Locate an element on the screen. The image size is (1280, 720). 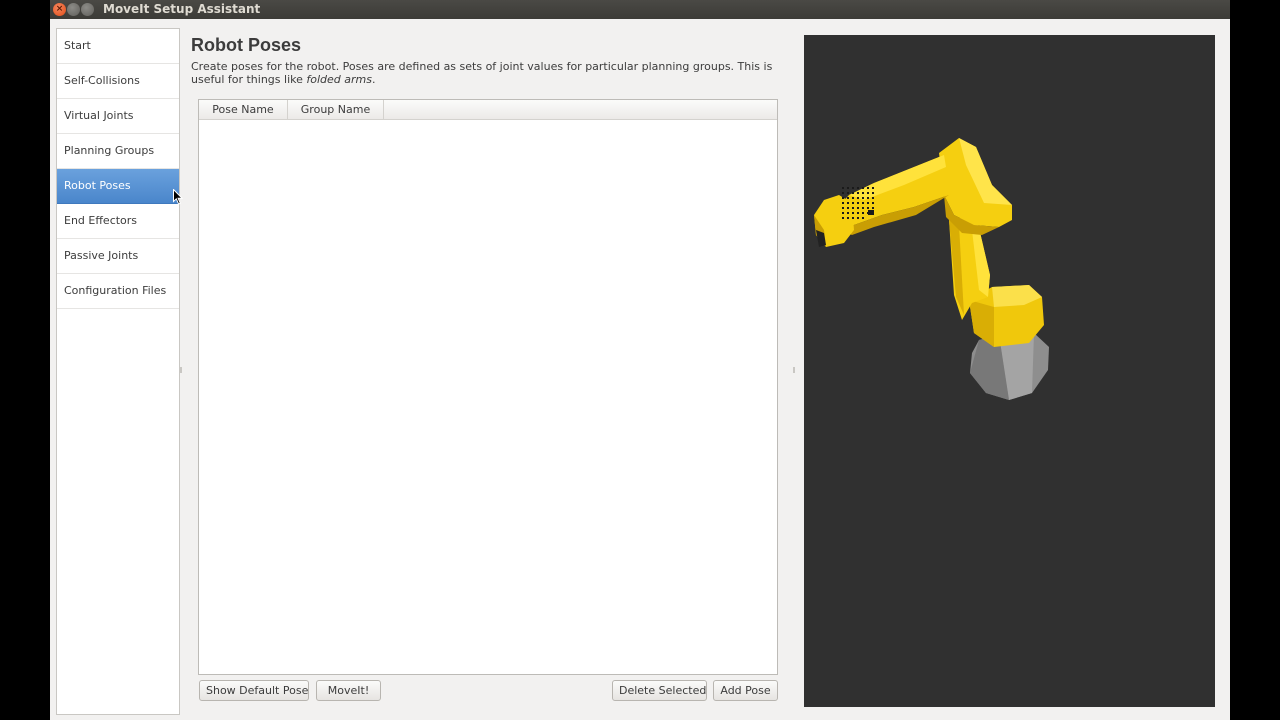
sidebar-item-robot-poses: Robot Poses is located at coordinates (118, 186).